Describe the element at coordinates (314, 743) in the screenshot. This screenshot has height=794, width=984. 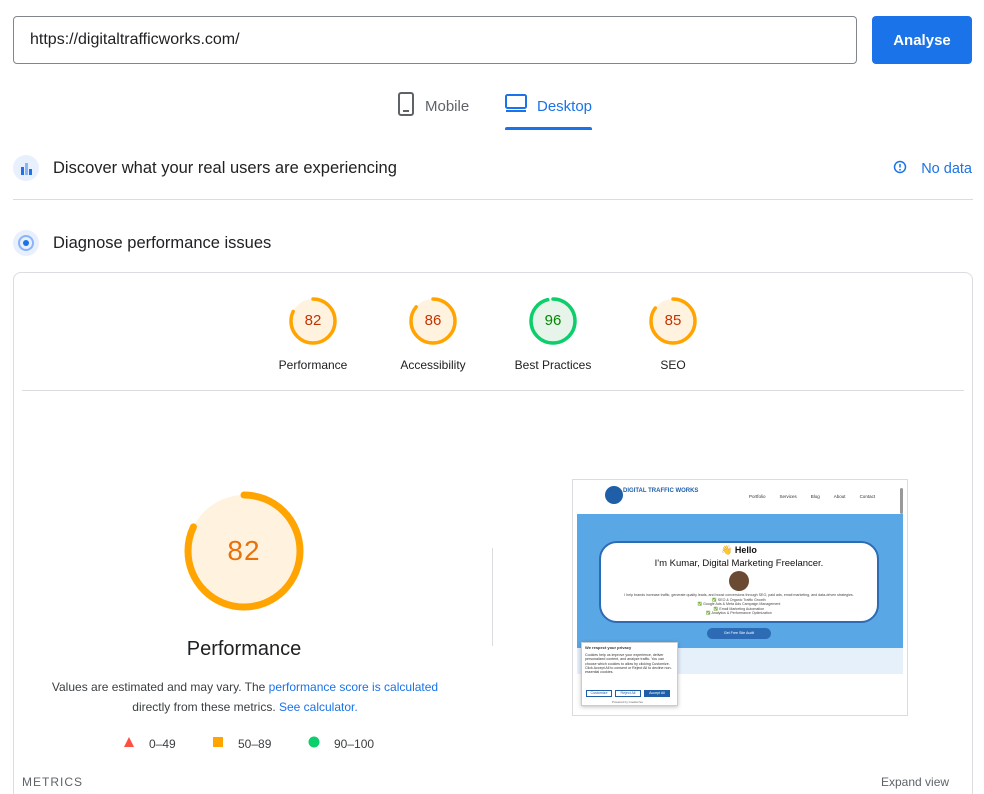
I see `circle-icon` at that location.